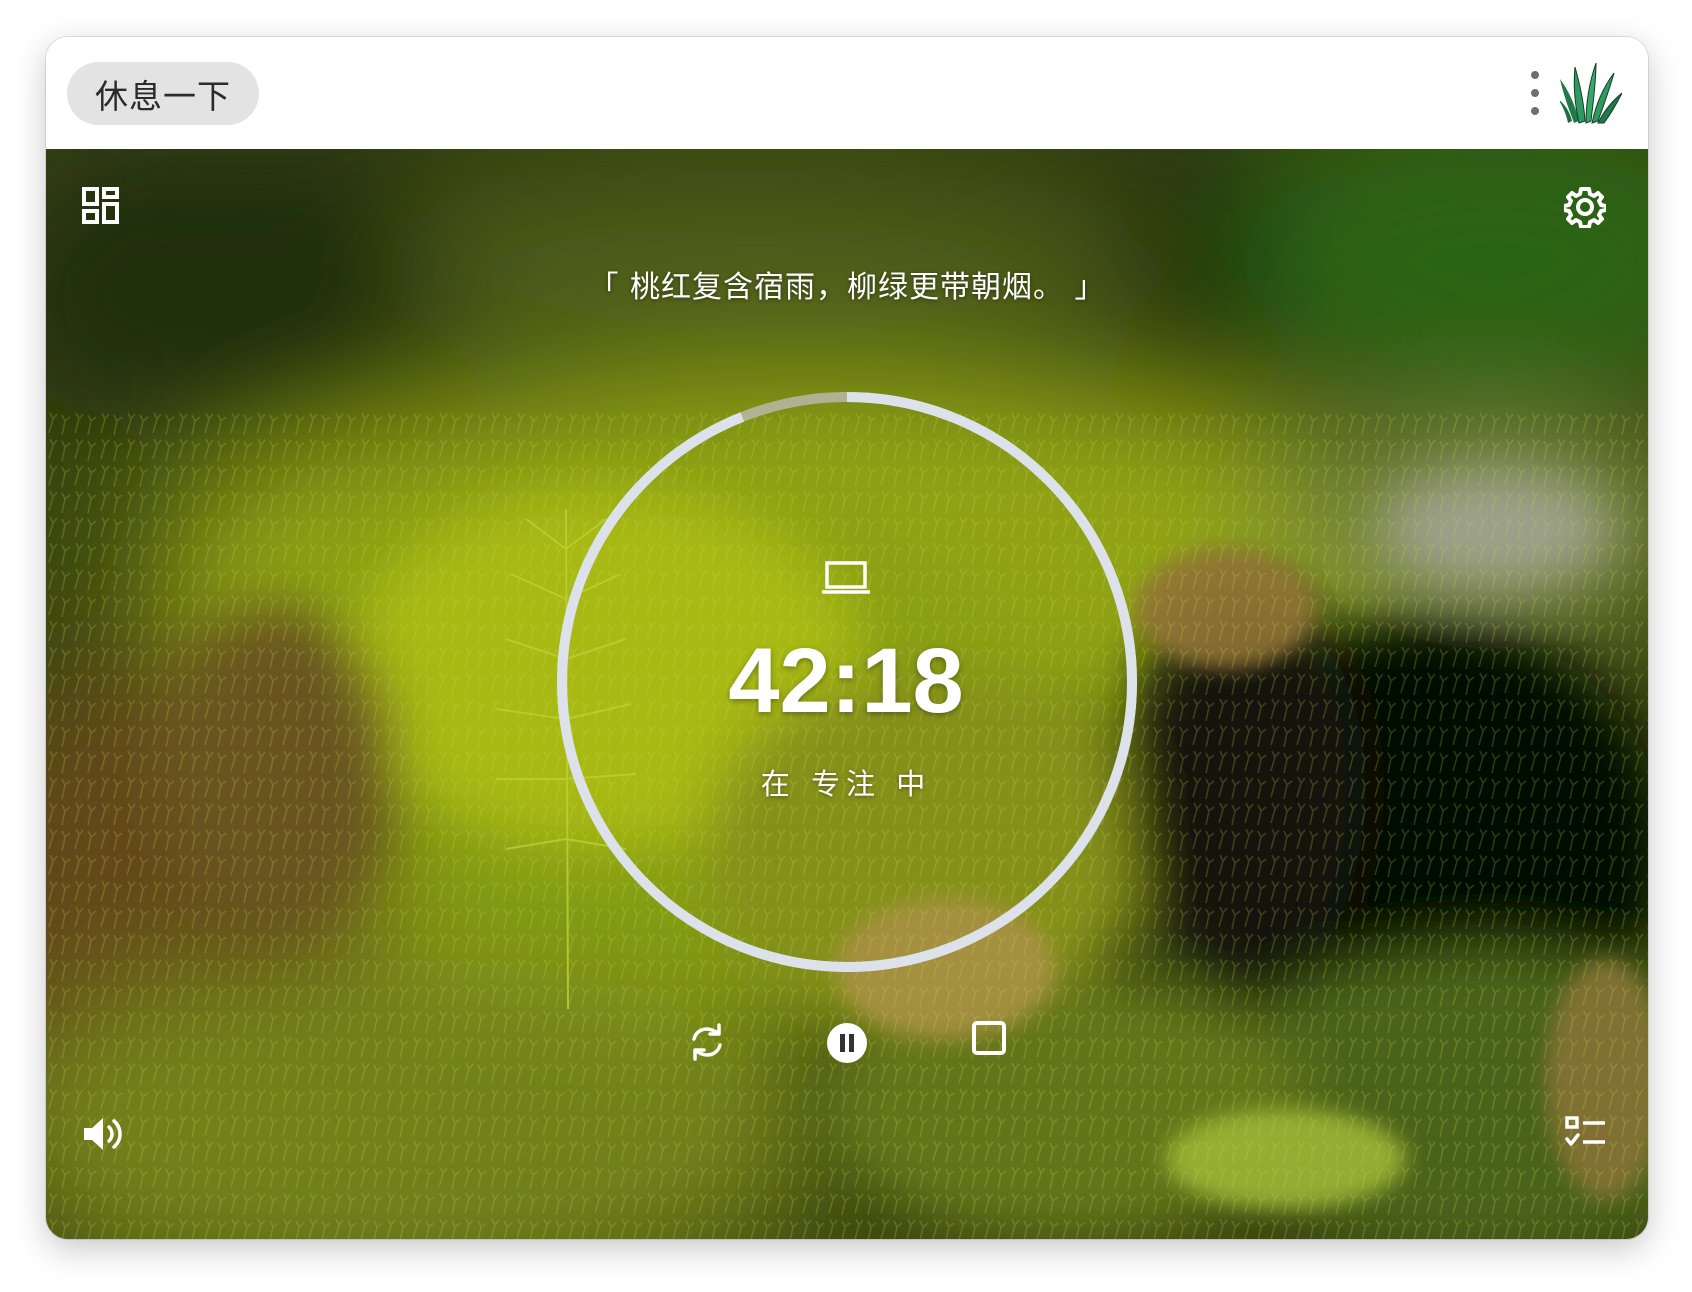  I want to click on poem-quote: 「 桃红复含宿雨，柳绿更带朝烟。 」, so click(847, 287).